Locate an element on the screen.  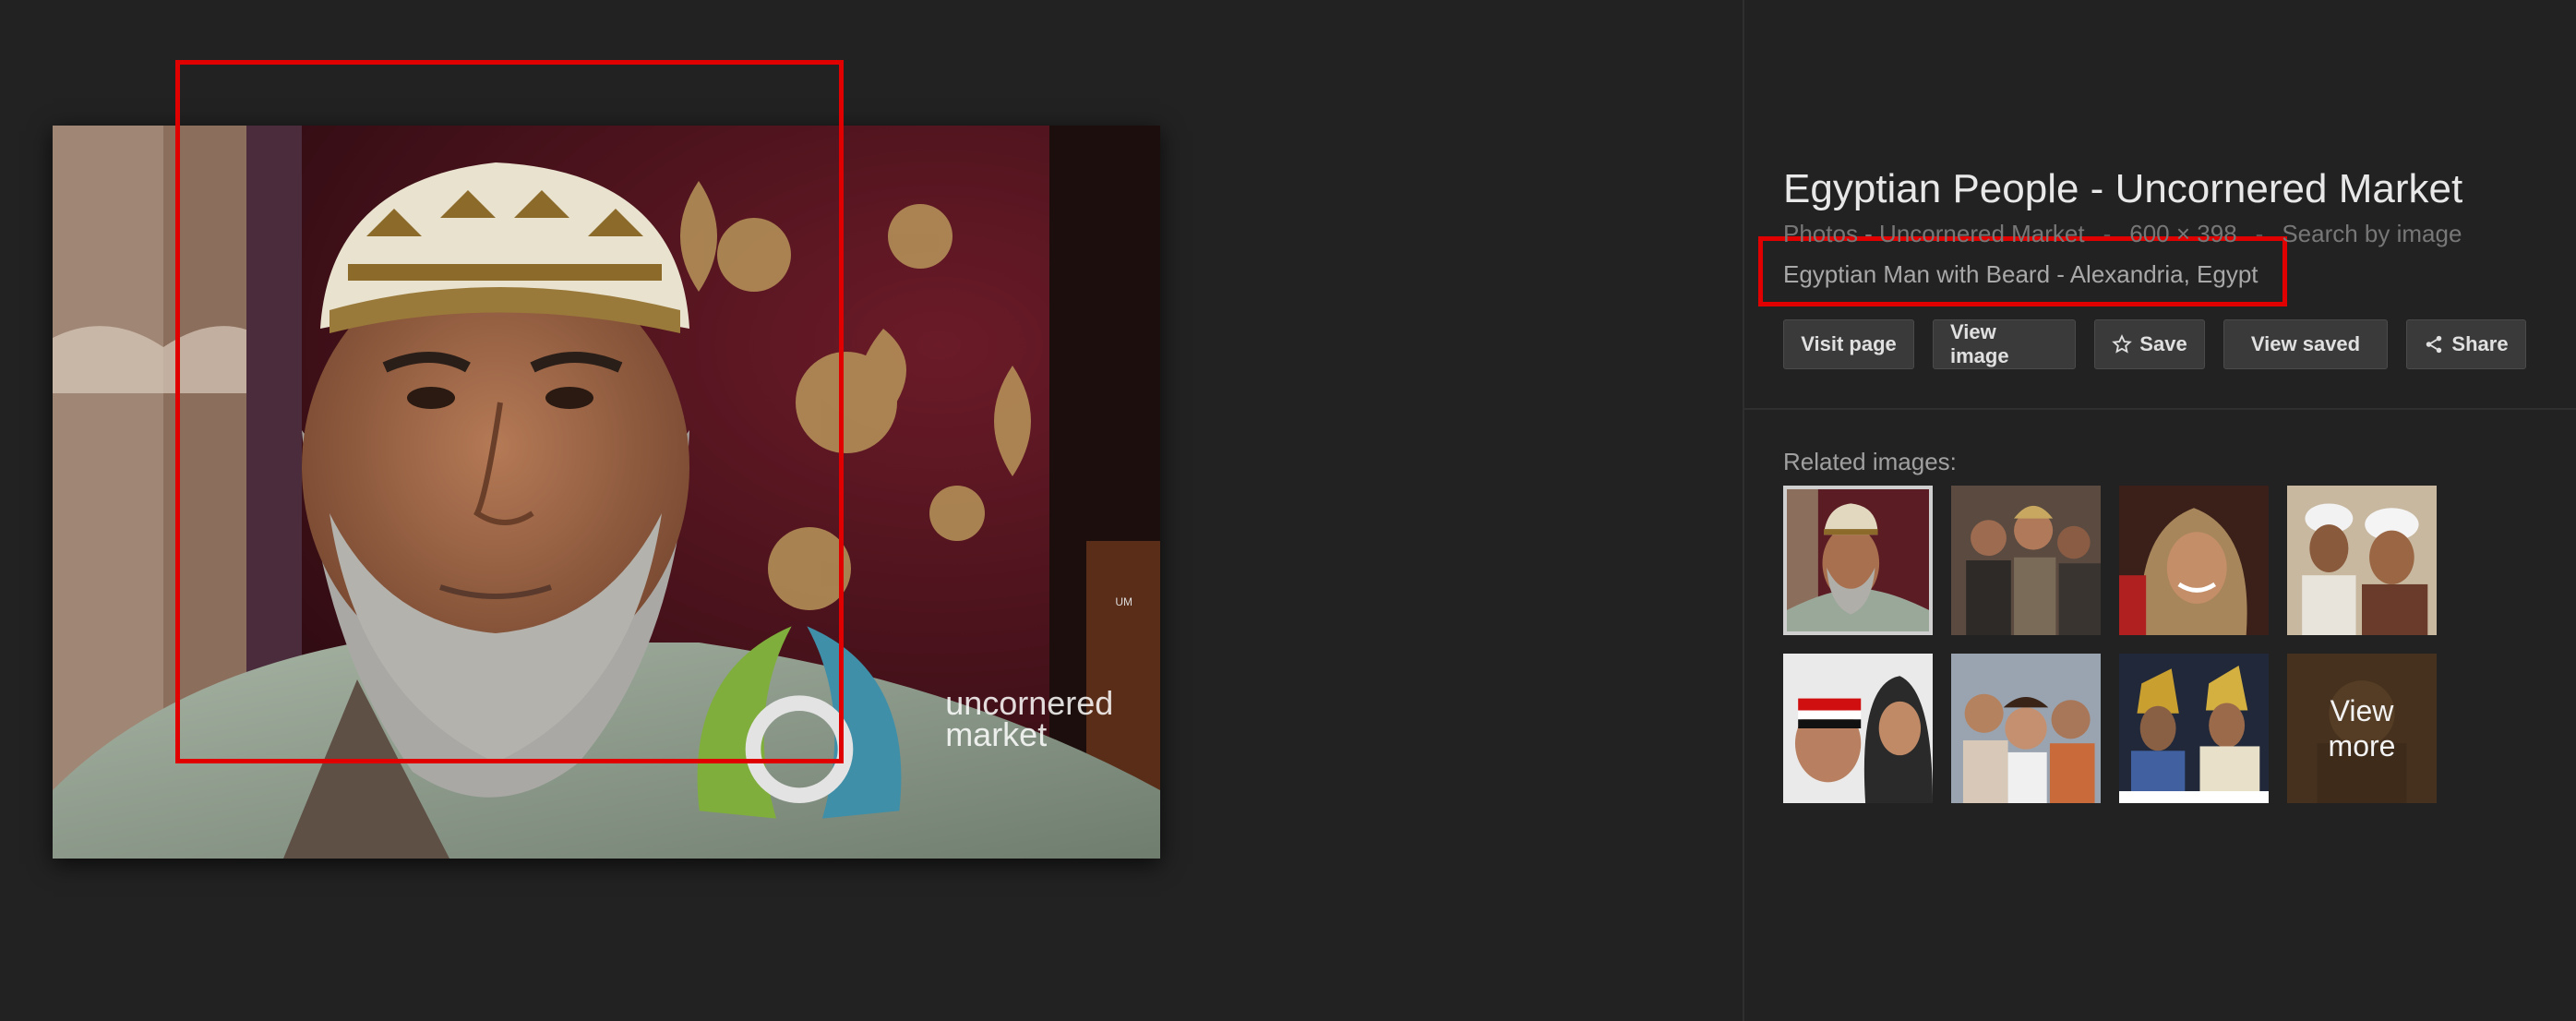
view-more-line1: View is located at coordinates (2362, 711).